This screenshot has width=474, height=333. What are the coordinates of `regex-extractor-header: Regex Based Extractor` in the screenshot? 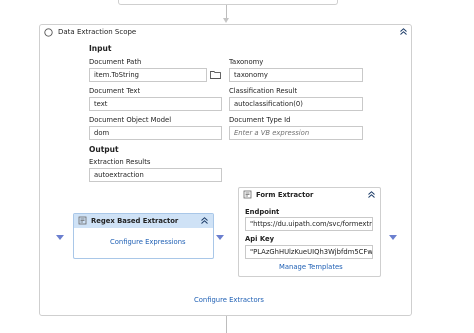 It's located at (143, 221).